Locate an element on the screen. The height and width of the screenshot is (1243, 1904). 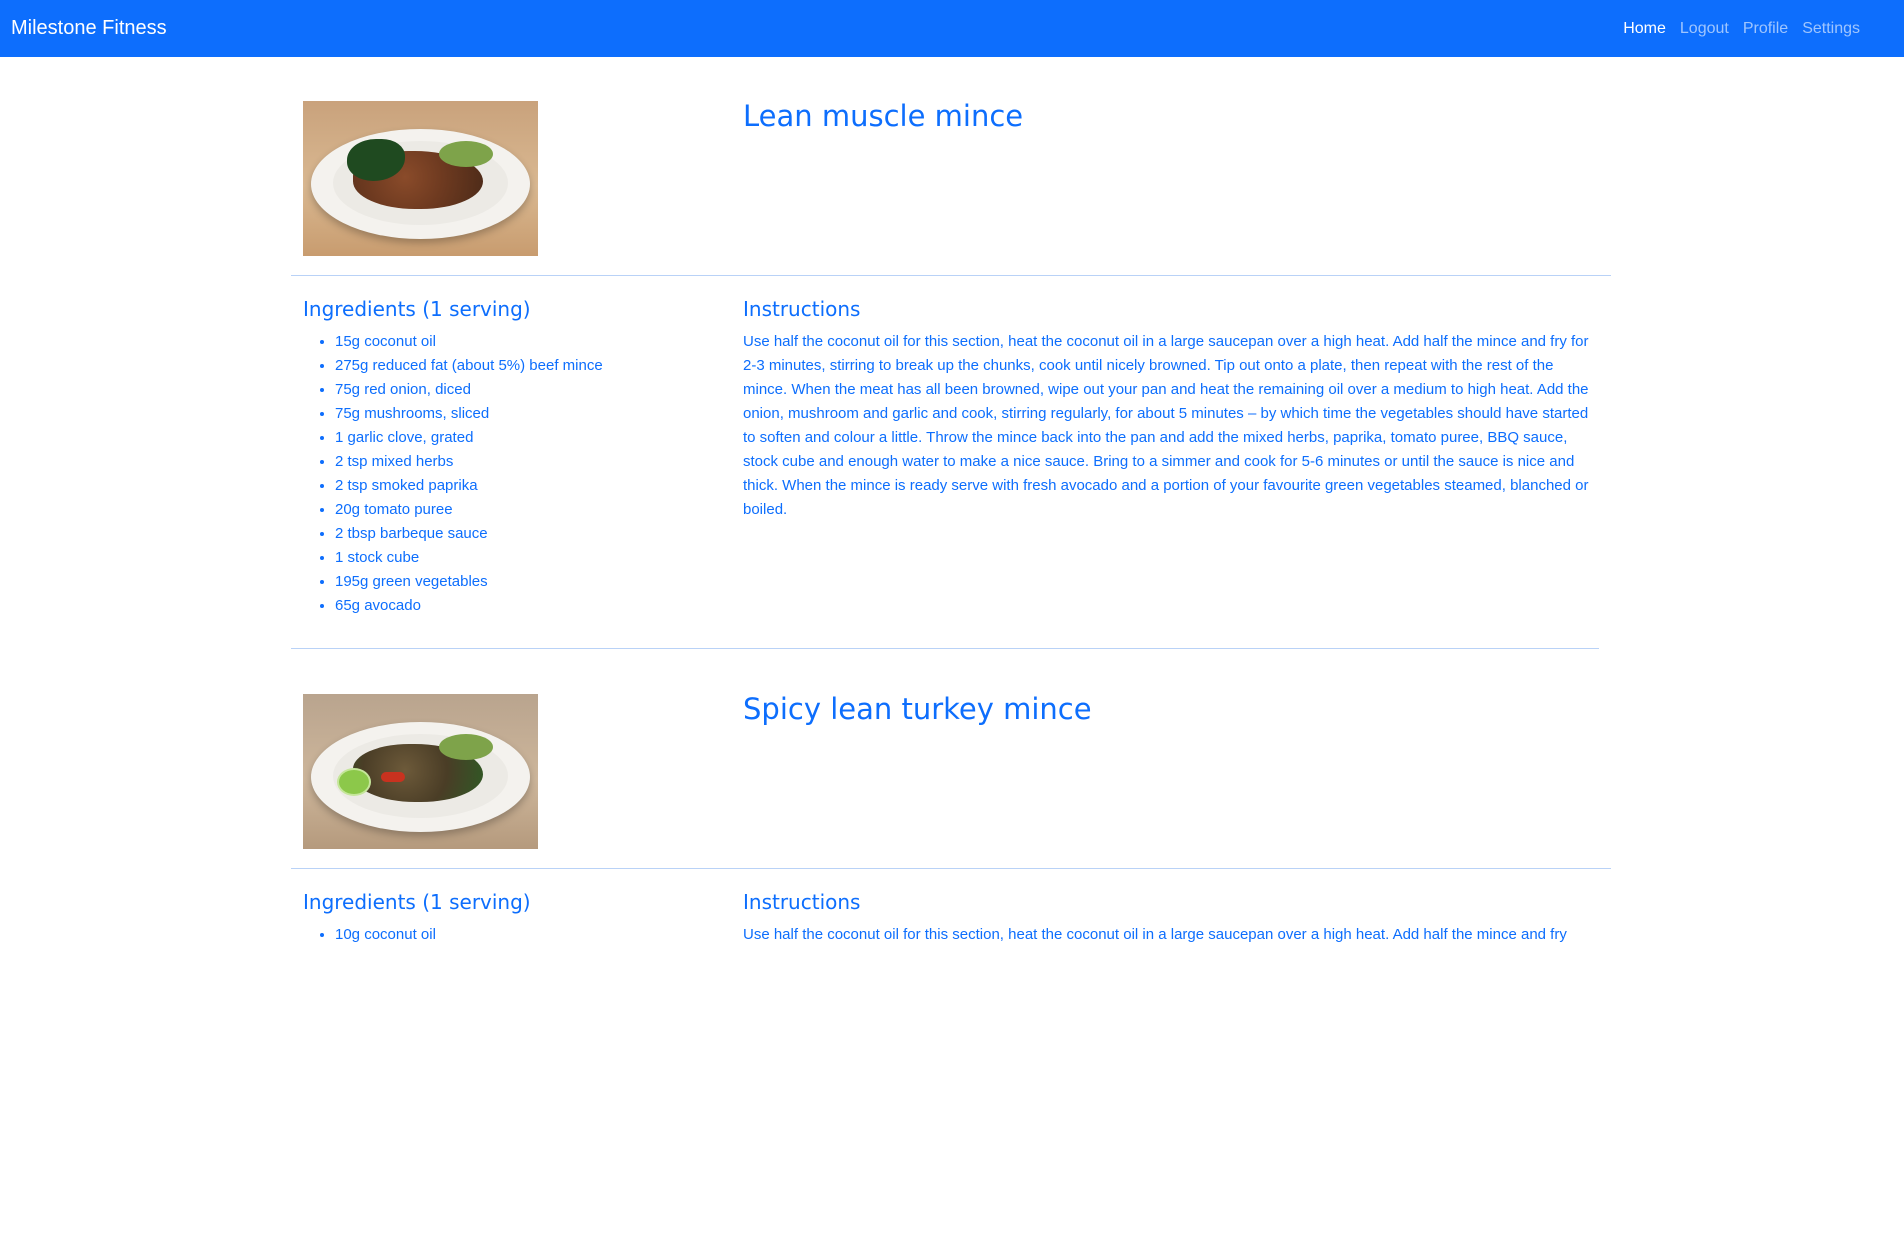
nav-link-home: Home is located at coordinates (1644, 29).